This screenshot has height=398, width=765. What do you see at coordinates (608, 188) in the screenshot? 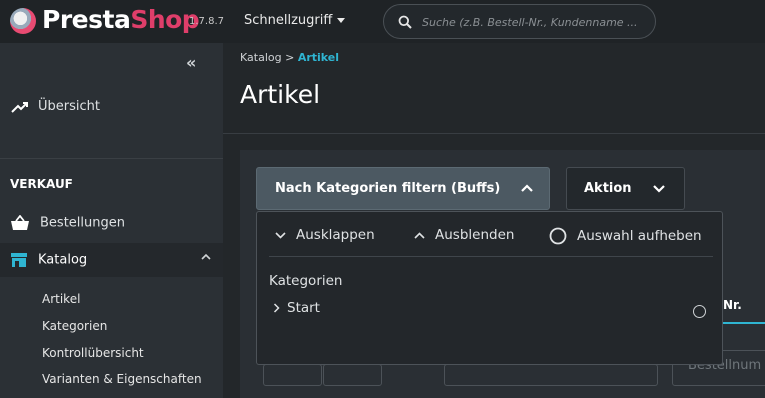
I see `action-button-label: Aktion` at bounding box center [608, 188].